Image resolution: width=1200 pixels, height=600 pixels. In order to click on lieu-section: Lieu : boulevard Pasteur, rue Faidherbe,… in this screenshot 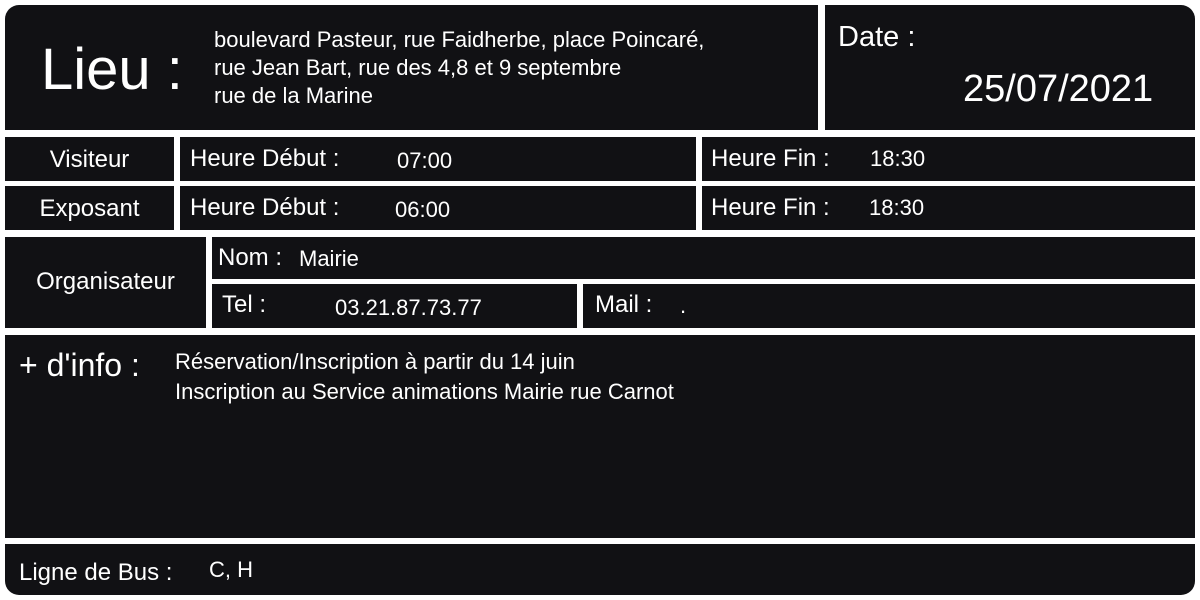, I will do `click(411, 67)`.